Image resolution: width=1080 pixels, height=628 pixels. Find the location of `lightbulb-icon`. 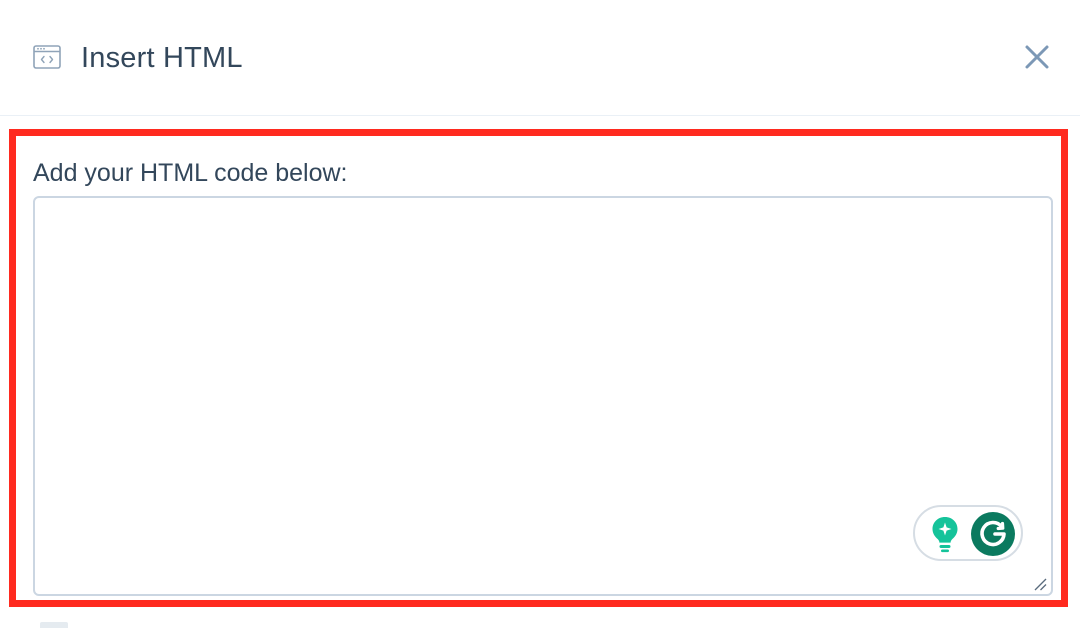

lightbulb-icon is located at coordinates (945, 534).